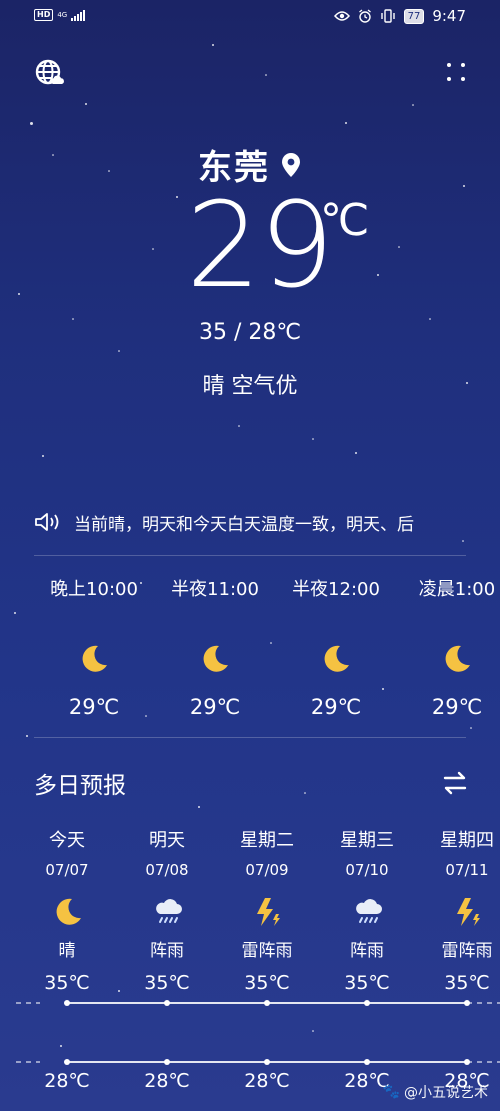 The image size is (500, 1111). What do you see at coordinates (399, 16) in the screenshot?
I see `status-right: 77 9:47` at bounding box center [399, 16].